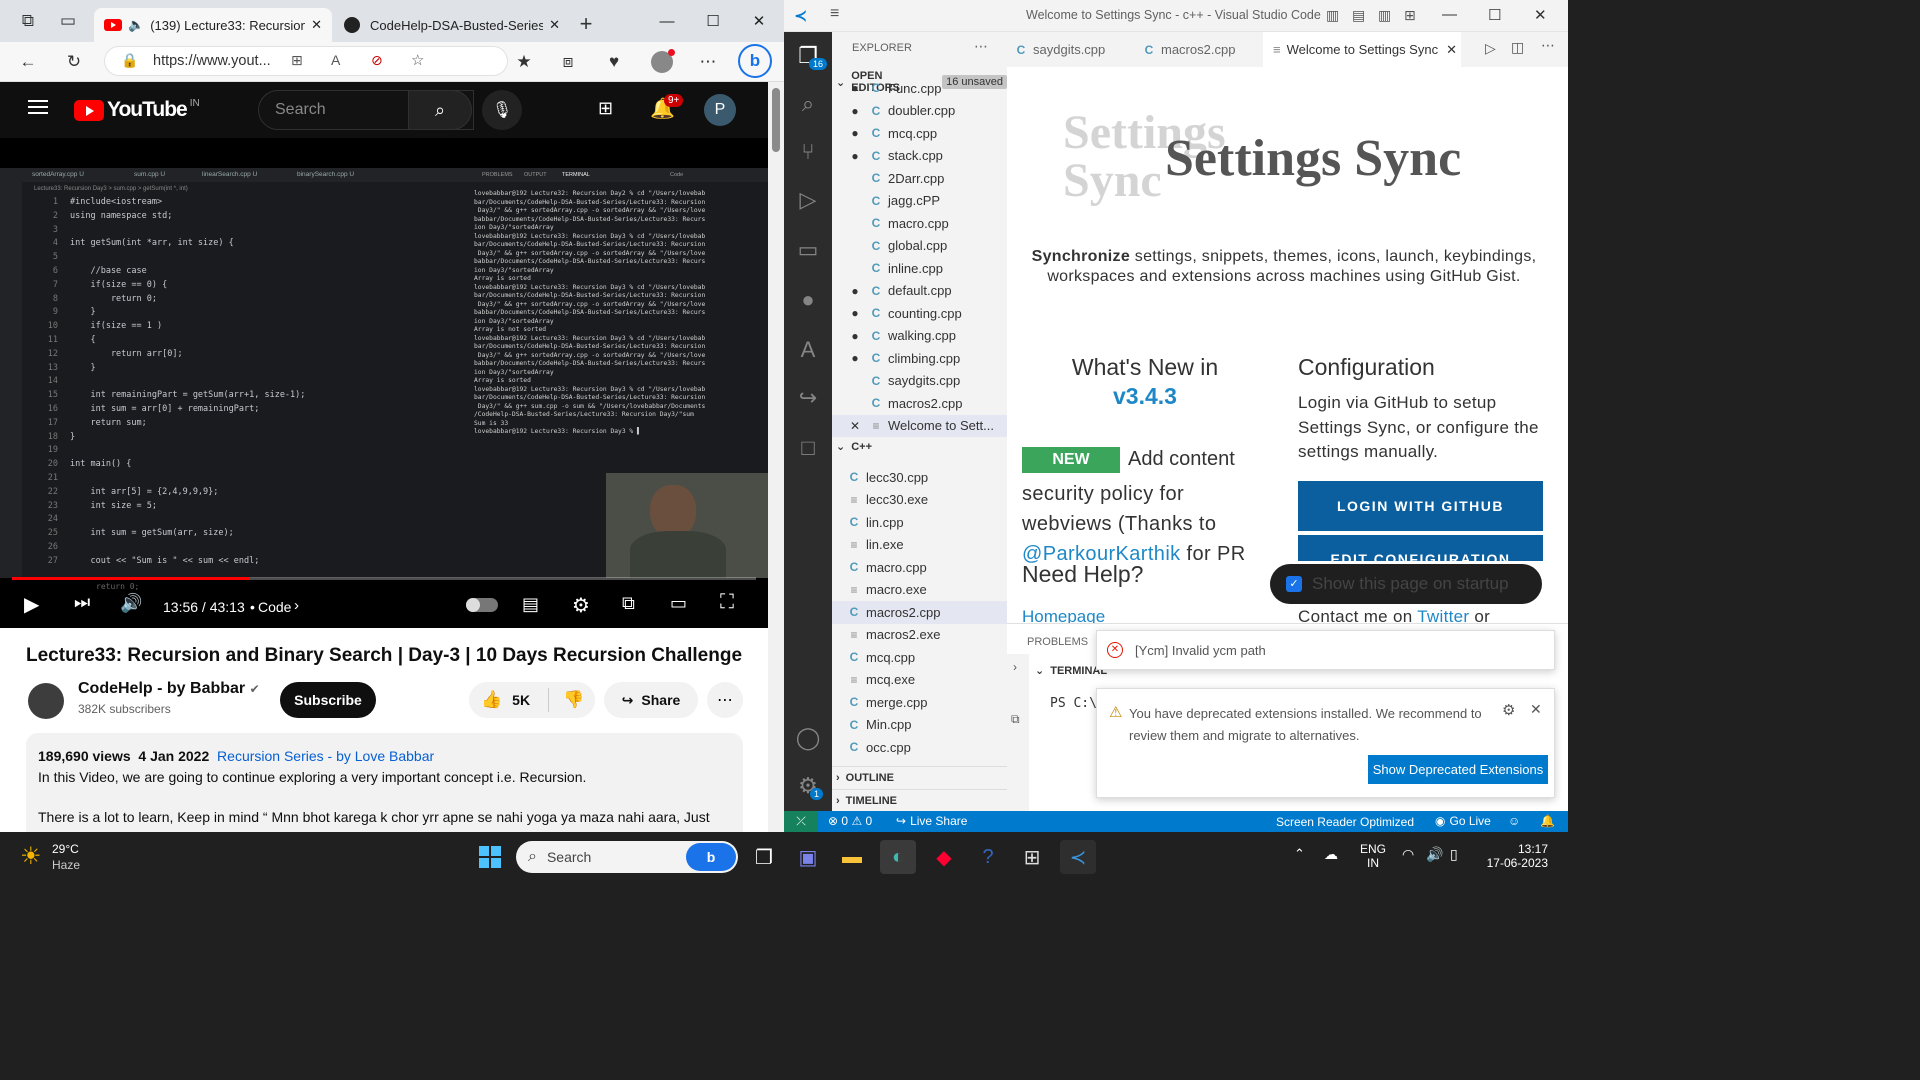 This screenshot has width=1920, height=1080. Describe the element at coordinates (801, 821) in the screenshot. I see `remote-icon: ⤫` at that location.